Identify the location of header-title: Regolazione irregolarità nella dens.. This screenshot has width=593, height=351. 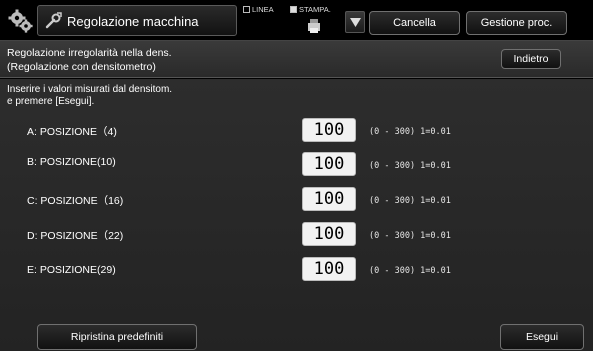
(89, 53).